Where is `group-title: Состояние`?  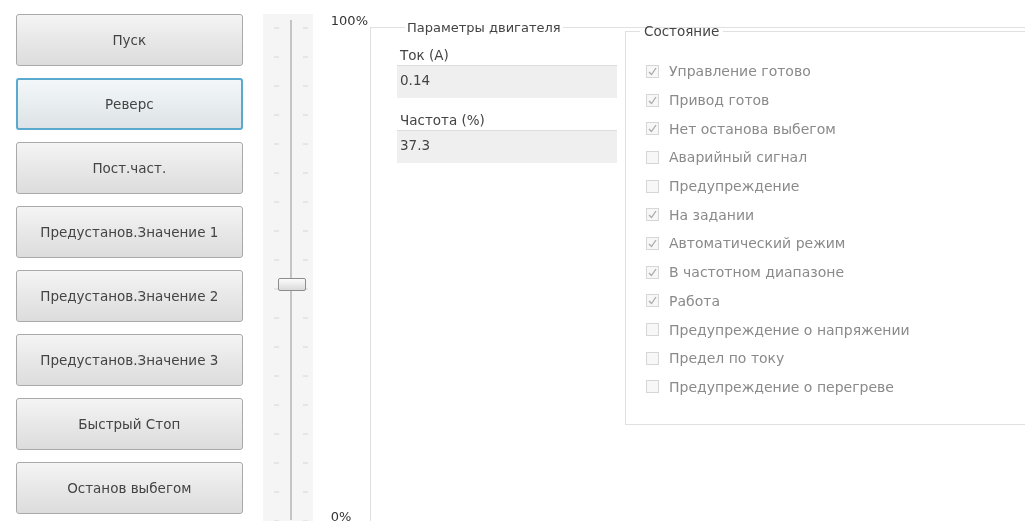
group-title: Состояние is located at coordinates (682, 31).